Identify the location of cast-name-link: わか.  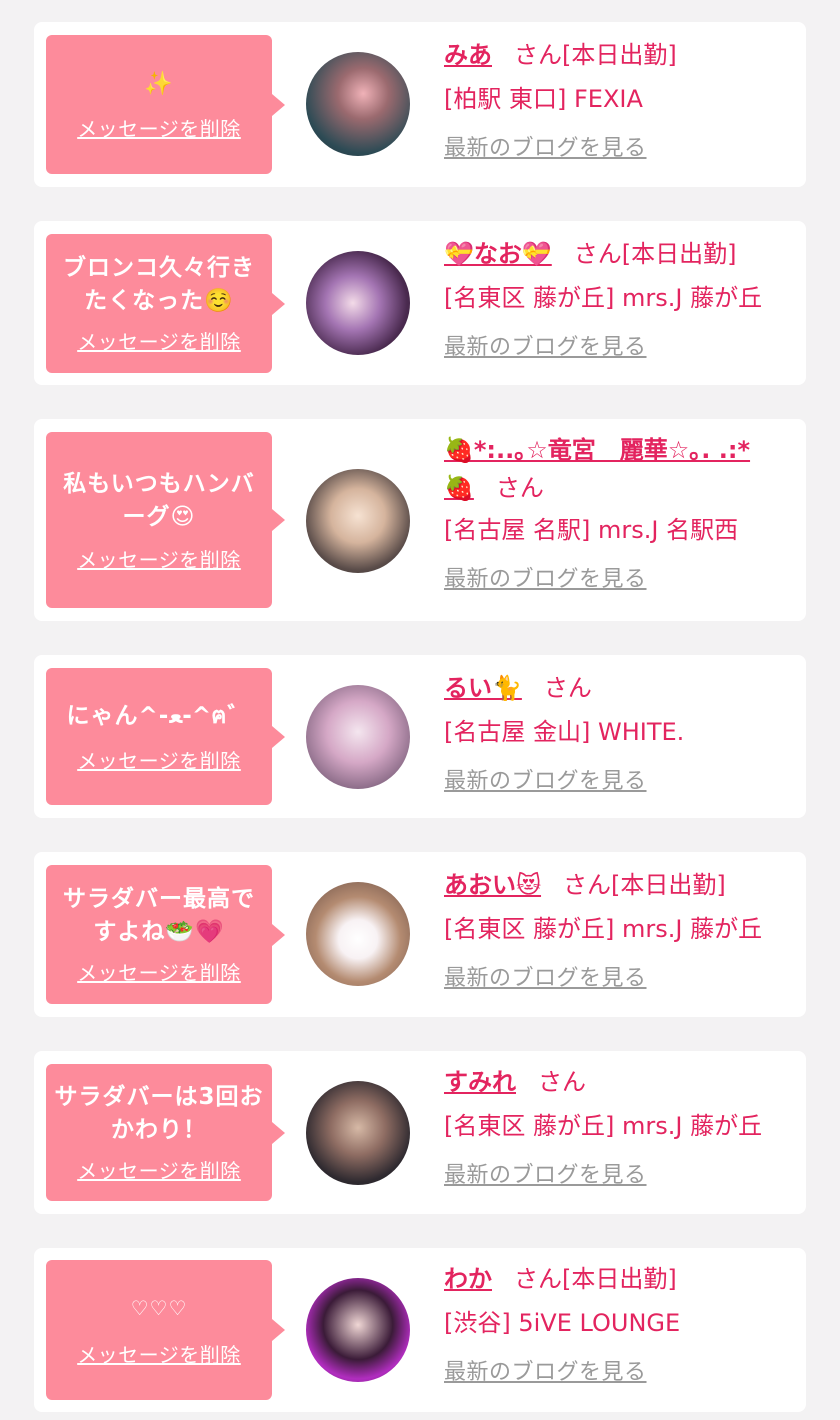
(468, 1279).